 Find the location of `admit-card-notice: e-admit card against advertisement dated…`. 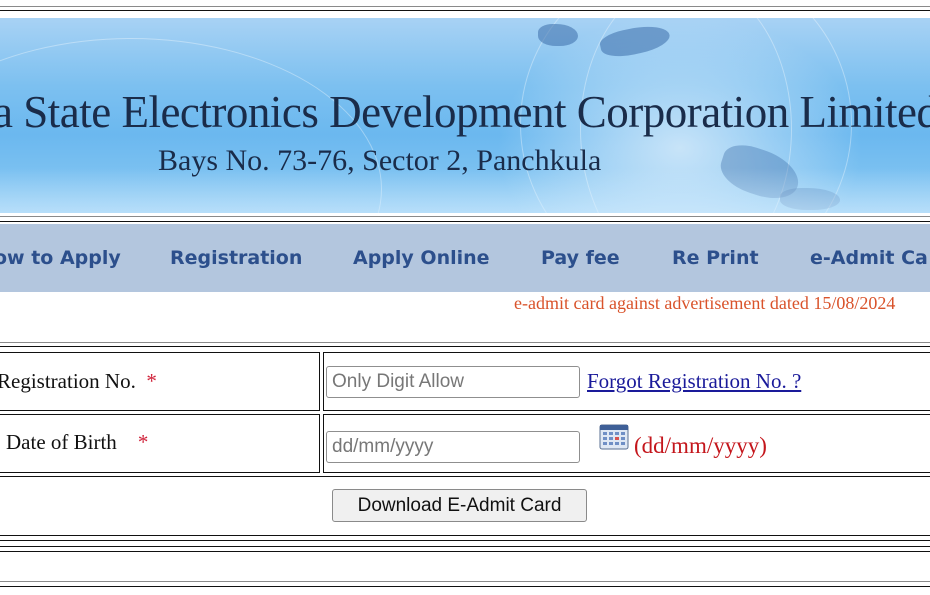

admit-card-notice: e-admit card against advertisement dated… is located at coordinates (705, 303).